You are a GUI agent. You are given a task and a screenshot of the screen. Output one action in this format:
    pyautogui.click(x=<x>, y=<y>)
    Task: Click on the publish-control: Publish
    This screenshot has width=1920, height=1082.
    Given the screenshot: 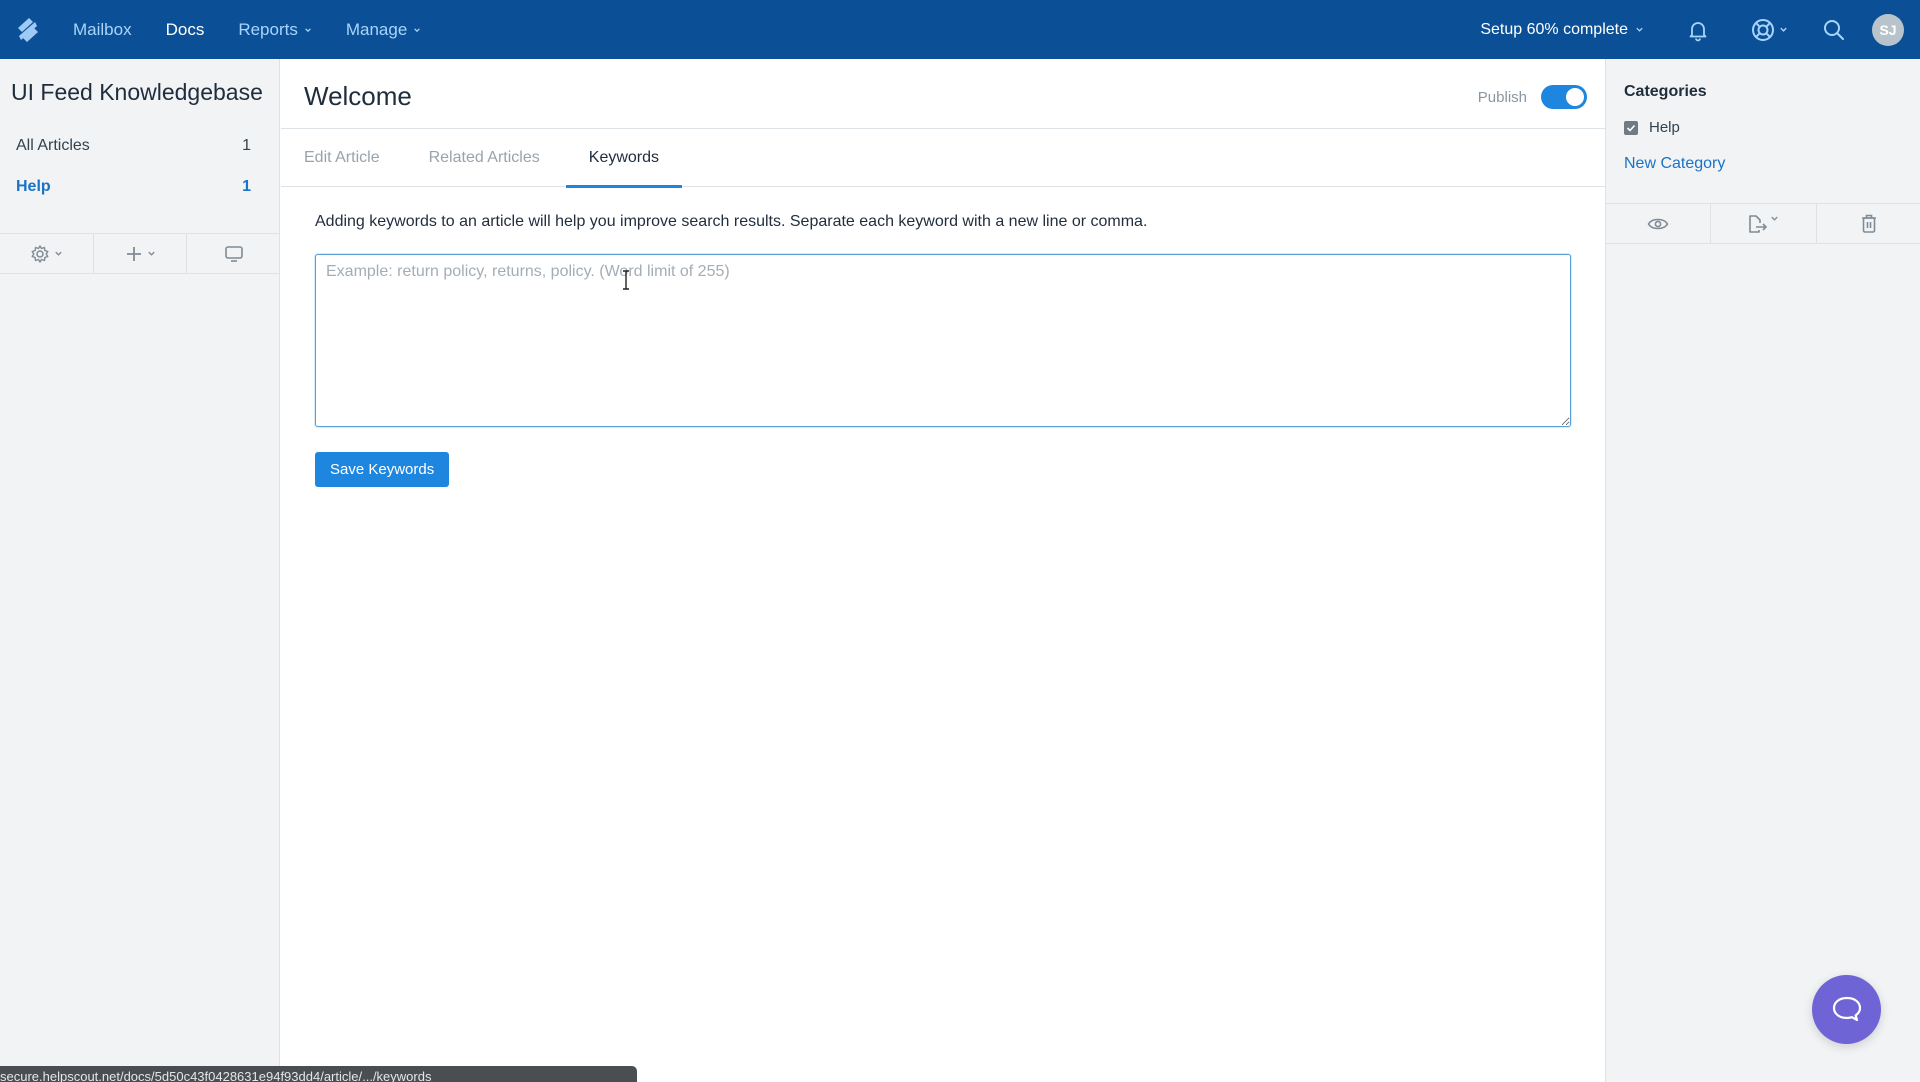 What is the action you would take?
    pyautogui.click(x=1532, y=97)
    